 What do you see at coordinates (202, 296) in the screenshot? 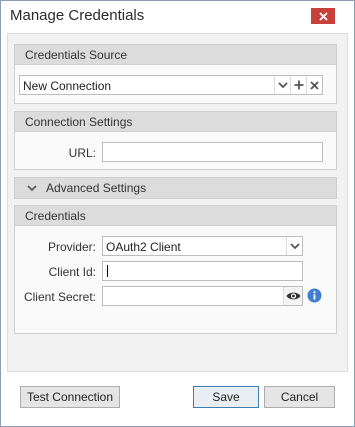
I see `client-secret-input` at bounding box center [202, 296].